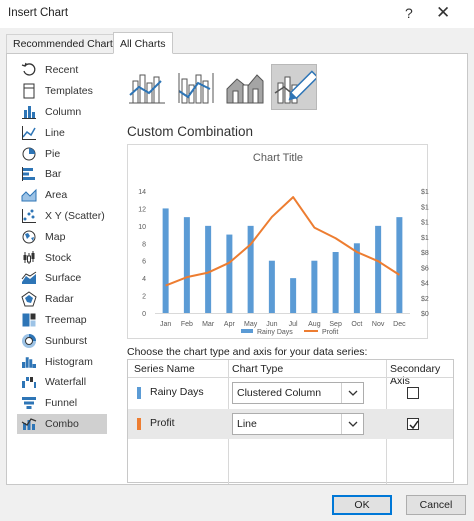  What do you see at coordinates (29, 403) in the screenshot?
I see `funnel-chart-icon` at bounding box center [29, 403].